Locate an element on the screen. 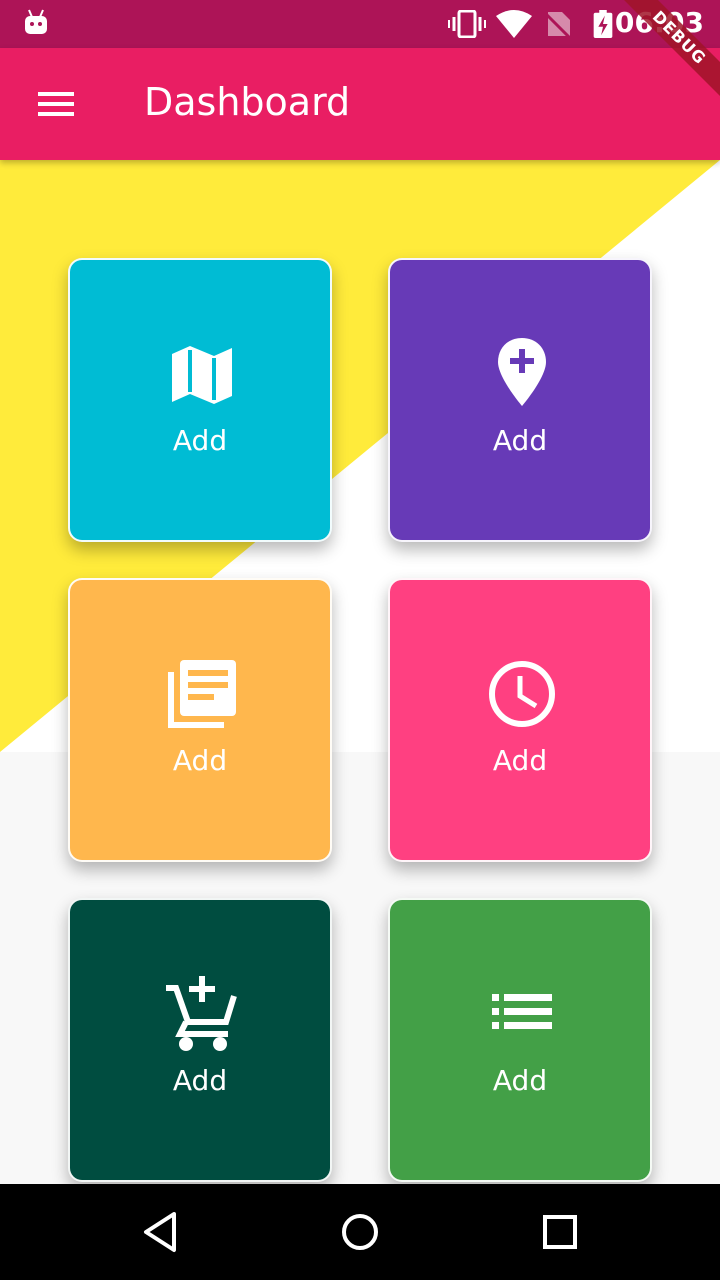 Image resolution: width=720 pixels, height=1280 pixels. back-icon is located at coordinates (160, 1232).